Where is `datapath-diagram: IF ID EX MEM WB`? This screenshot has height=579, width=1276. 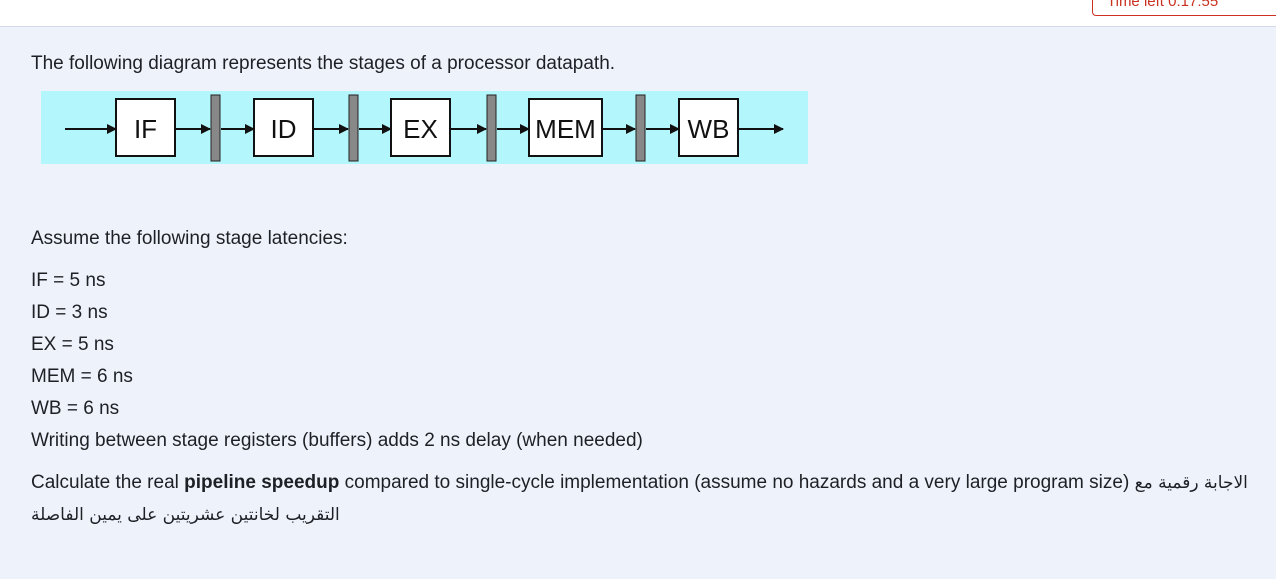
datapath-diagram: IF ID EX MEM WB is located at coordinates (424, 127).